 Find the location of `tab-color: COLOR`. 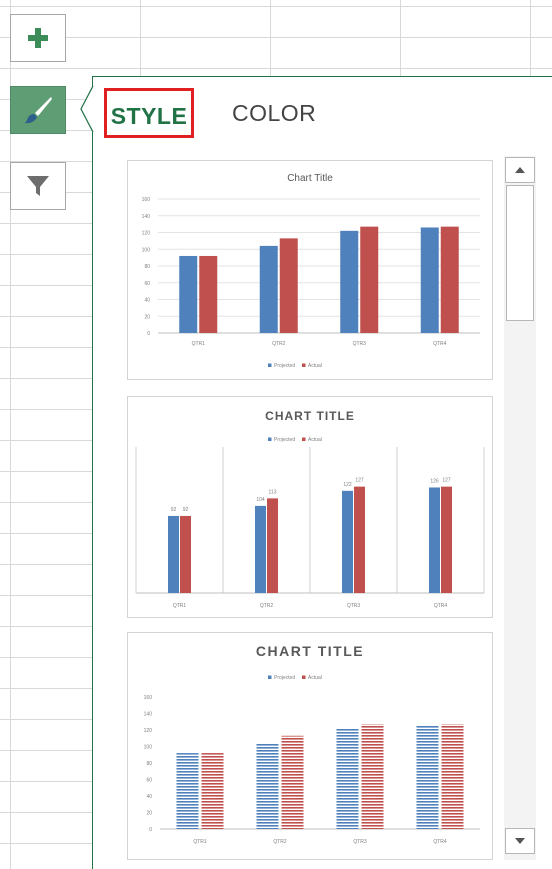

tab-color: COLOR is located at coordinates (274, 113).